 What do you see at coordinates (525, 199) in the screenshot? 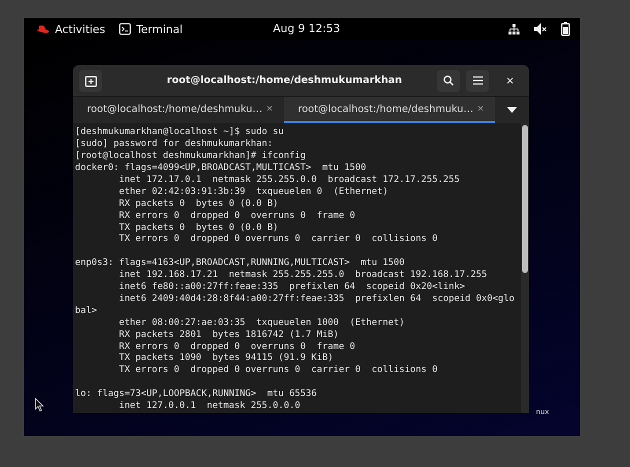
I see `scrollbar-thumb` at bounding box center [525, 199].